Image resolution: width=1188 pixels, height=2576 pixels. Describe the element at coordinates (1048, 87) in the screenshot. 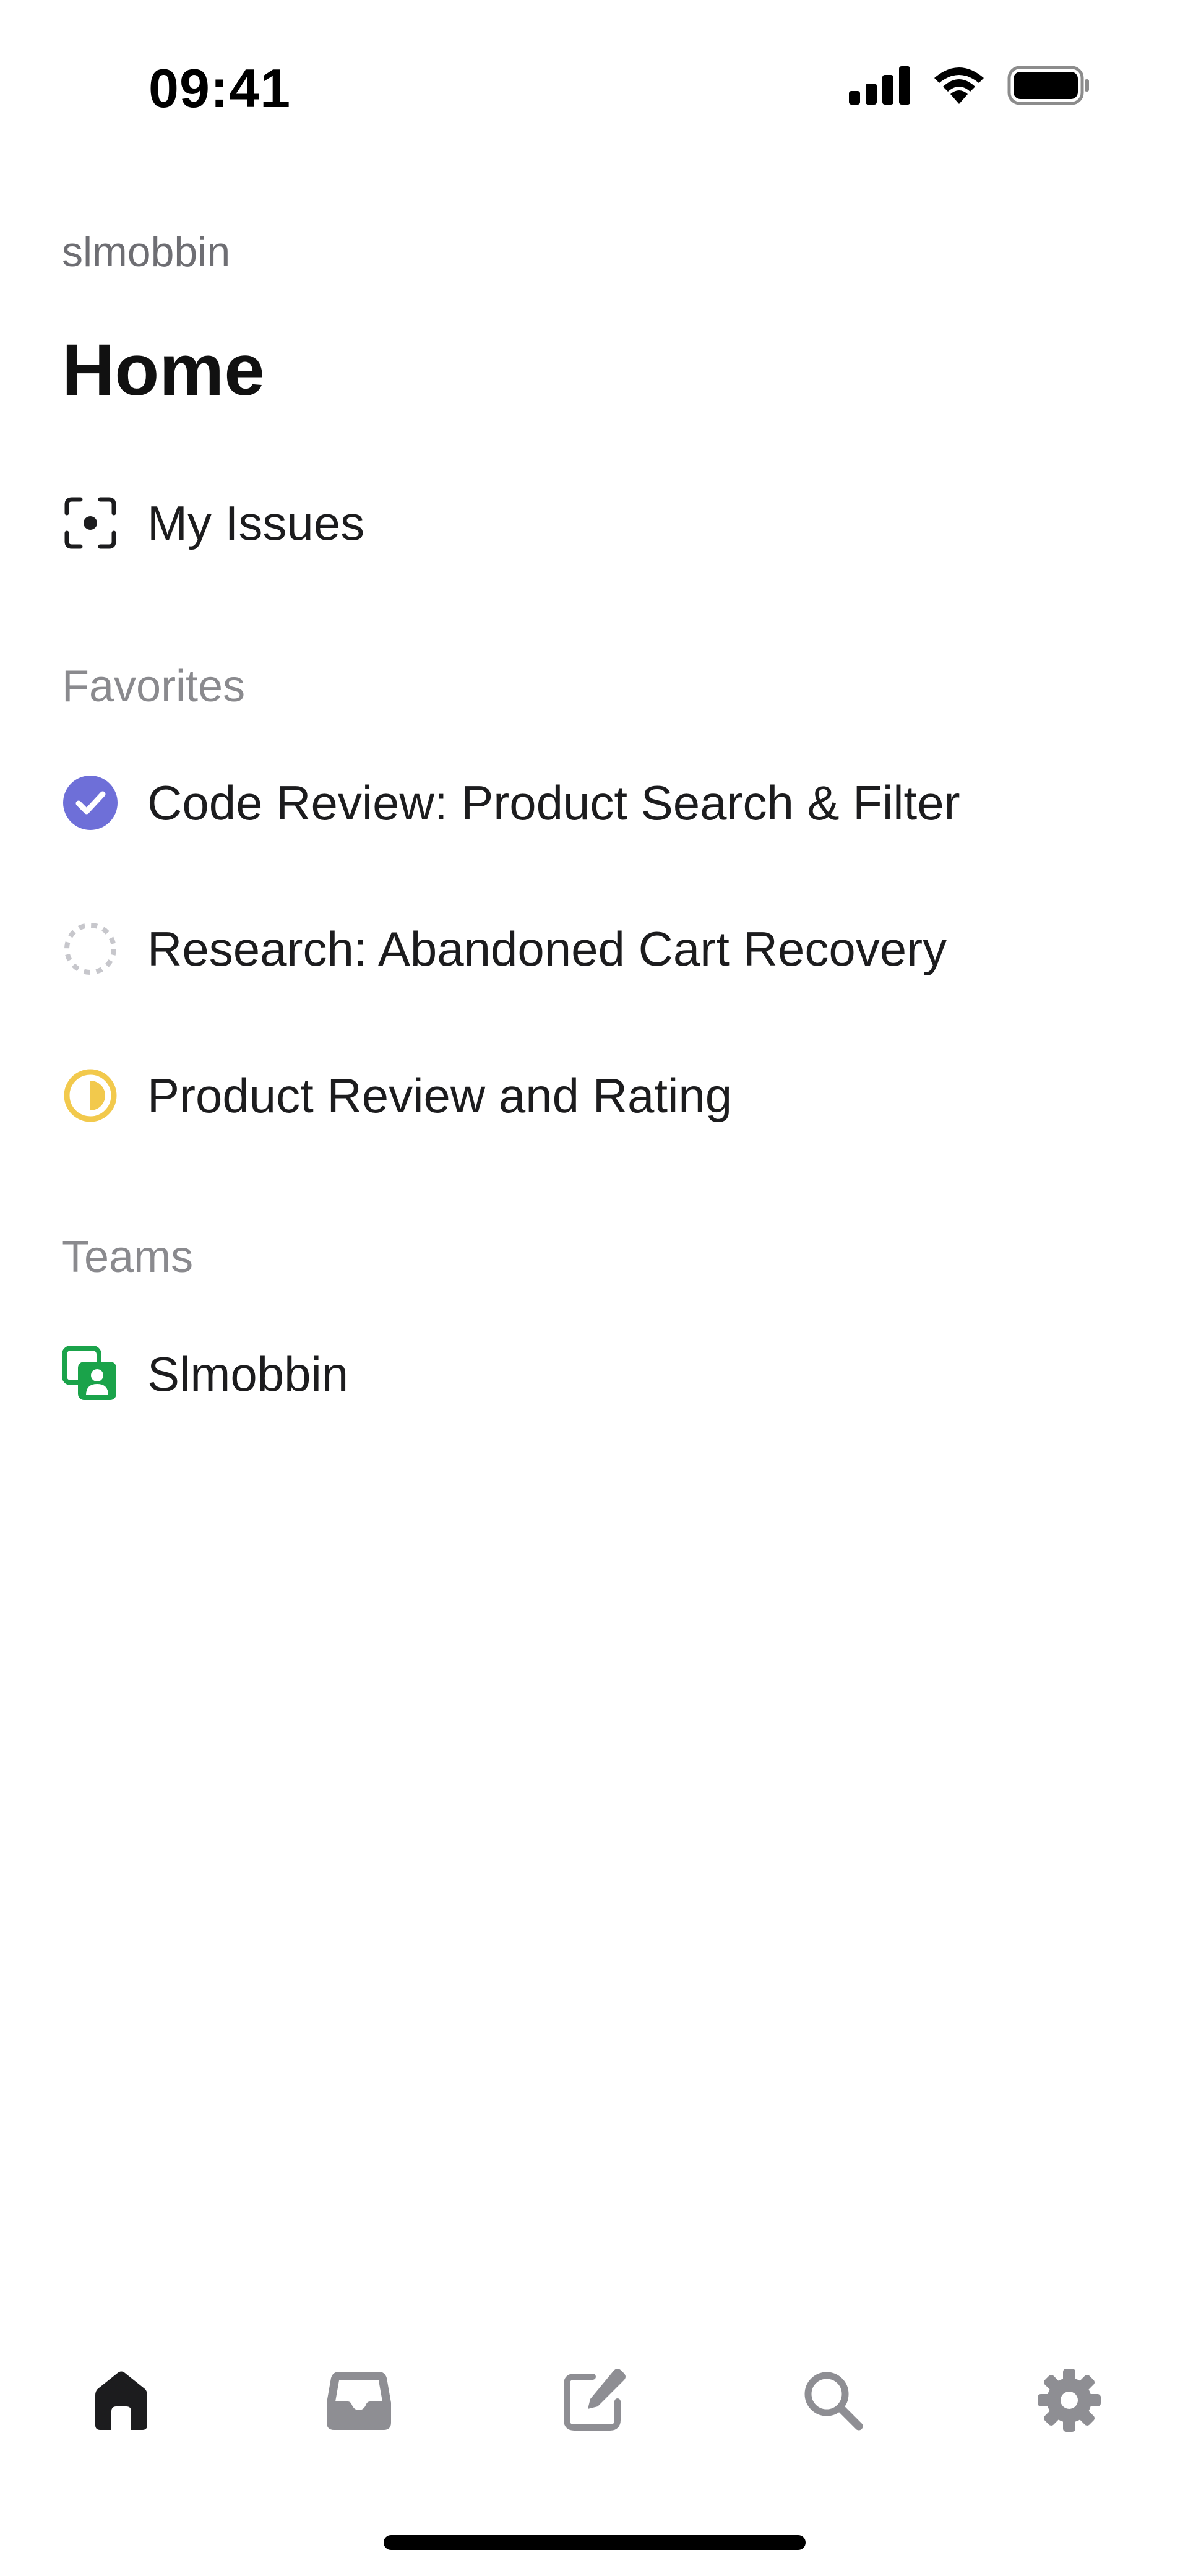

I see `battery-icon` at that location.